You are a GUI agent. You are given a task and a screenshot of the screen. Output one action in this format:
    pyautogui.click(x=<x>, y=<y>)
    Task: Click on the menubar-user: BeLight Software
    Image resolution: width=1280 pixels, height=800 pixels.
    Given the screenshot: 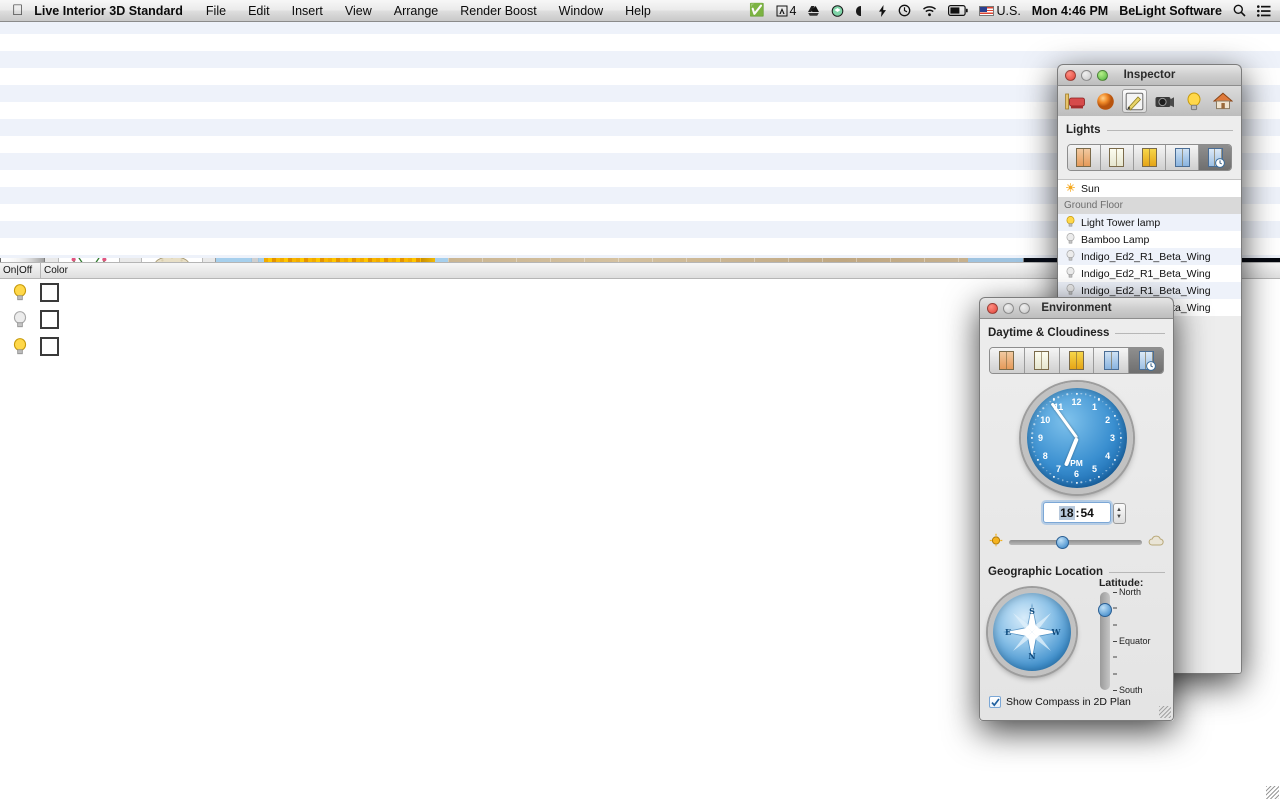 What is the action you would take?
    pyautogui.click(x=1170, y=11)
    